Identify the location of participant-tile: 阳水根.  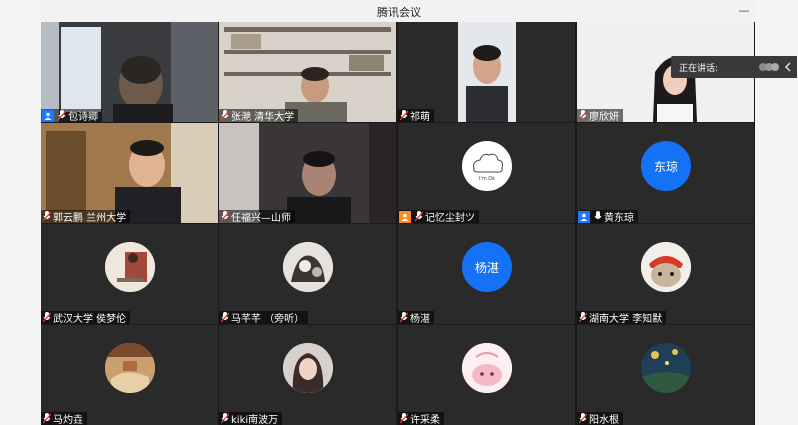
(665, 375).